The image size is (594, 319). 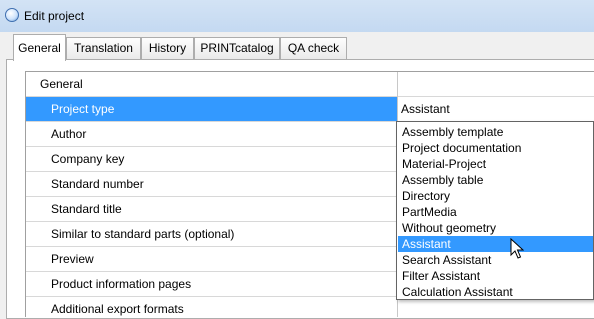 I want to click on property-label: Author, so click(x=69, y=134).